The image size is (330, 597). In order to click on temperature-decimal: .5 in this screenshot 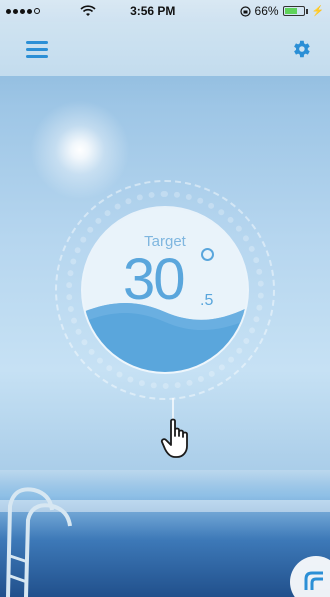, I will do `click(207, 300)`.